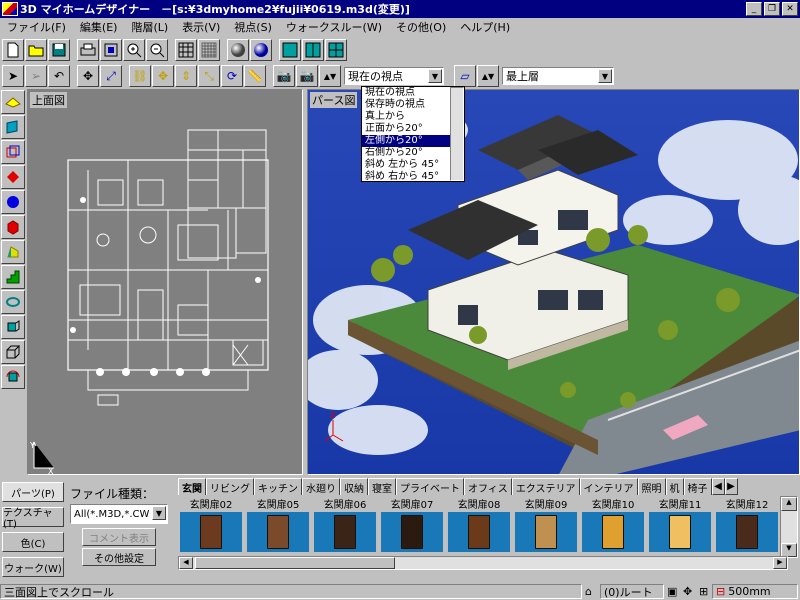 Image resolution: width=800 pixels, height=600 pixels. What do you see at coordinates (413, 117) in the screenshot?
I see `viewpoint-option: 真上から` at bounding box center [413, 117].